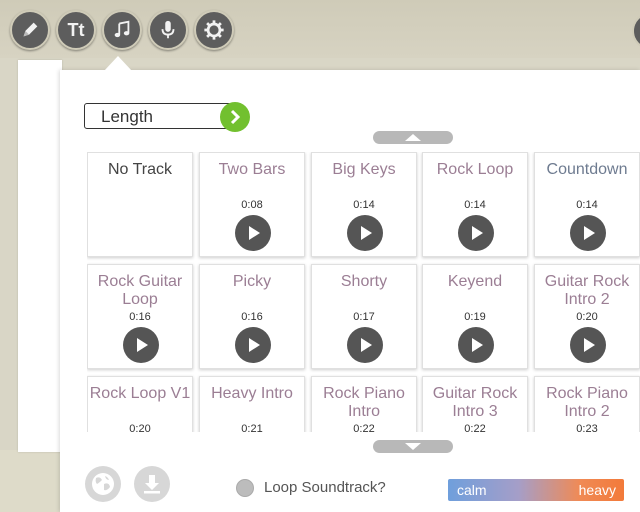  What do you see at coordinates (140, 404) in the screenshot?
I see `track-card: Rock Loop V1 0:20` at bounding box center [140, 404].